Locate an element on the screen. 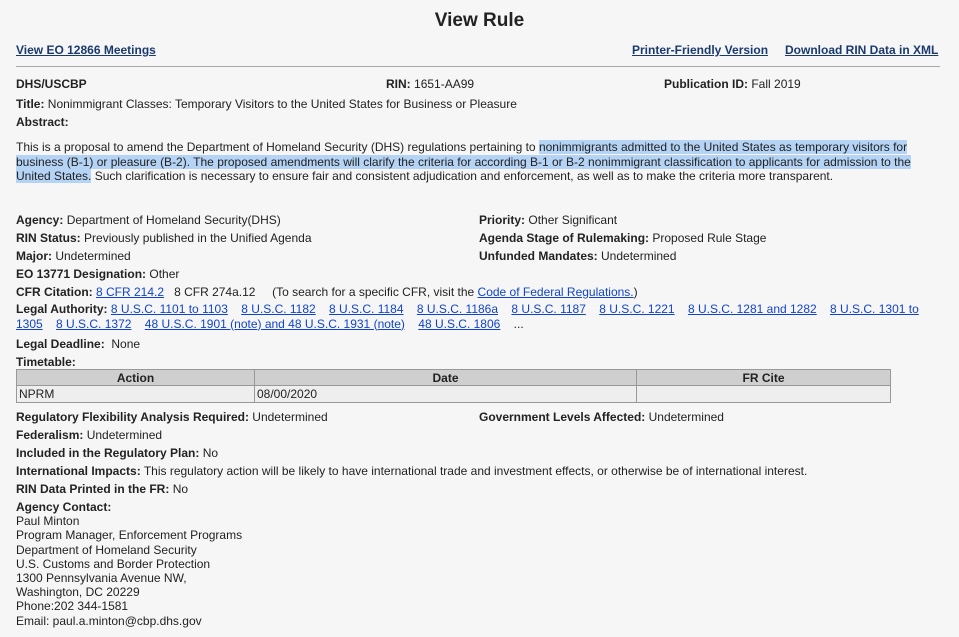 This screenshot has height=637, width=959. abstract-label: Abstract: is located at coordinates (42, 122).